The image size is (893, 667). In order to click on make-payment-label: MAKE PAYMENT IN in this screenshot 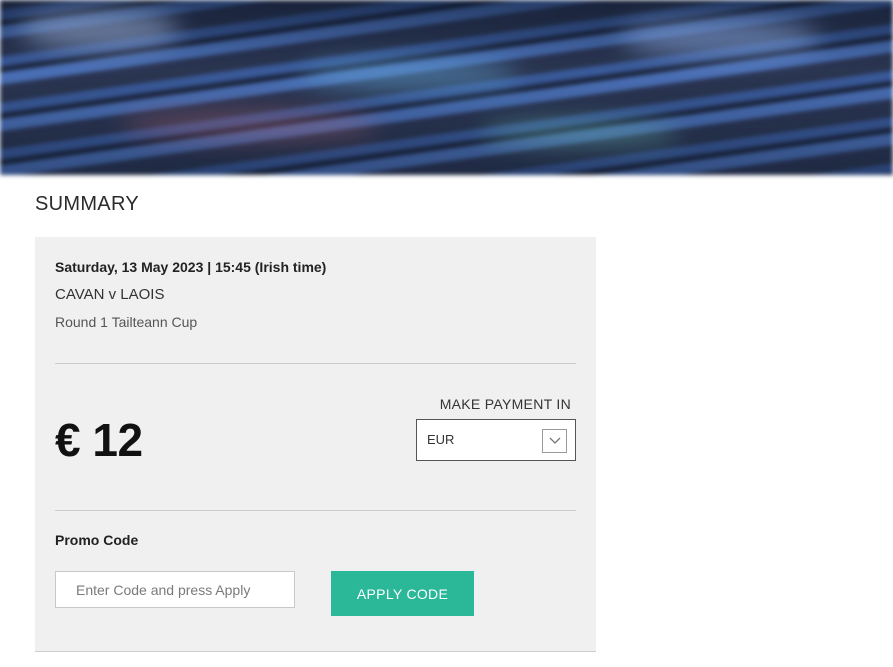, I will do `click(505, 404)`.